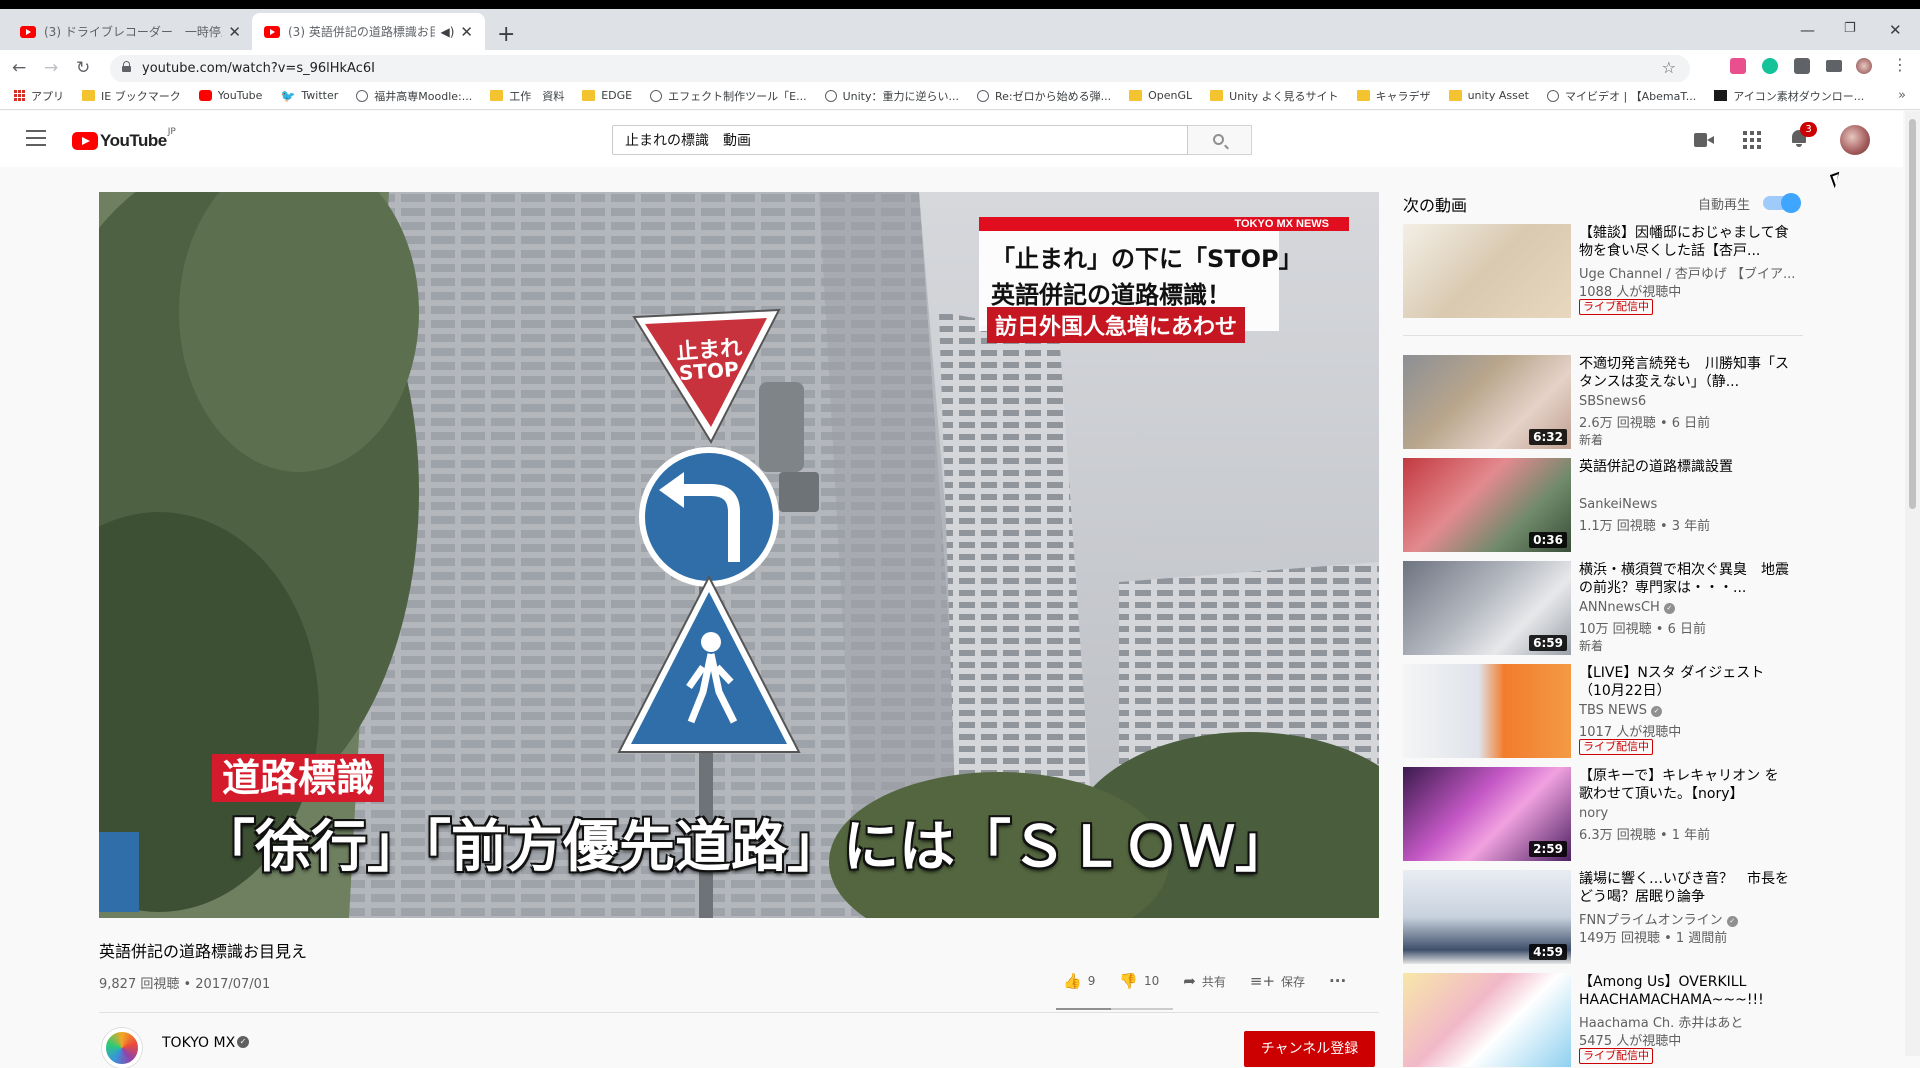  Describe the element at coordinates (51, 68) in the screenshot. I see `forward-icon: →` at that location.